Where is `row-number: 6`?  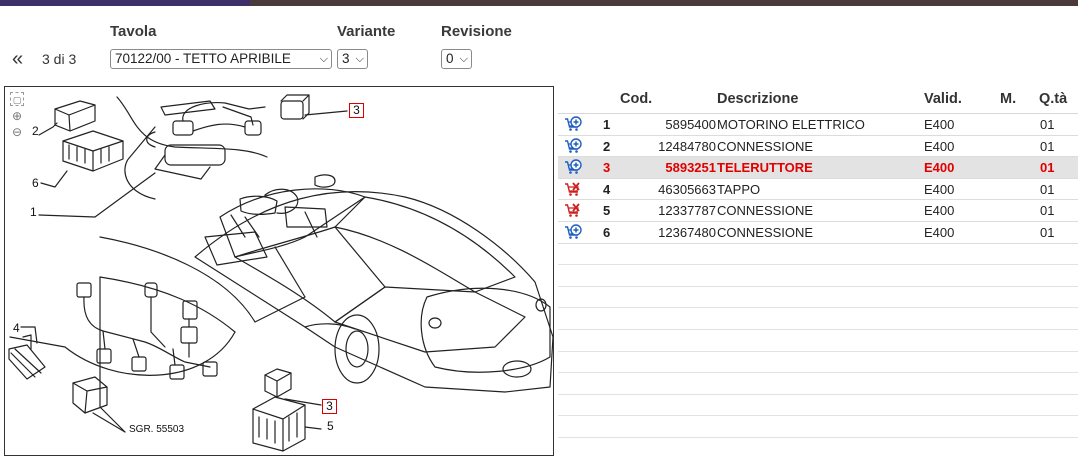 row-number: 6 is located at coordinates (607, 232).